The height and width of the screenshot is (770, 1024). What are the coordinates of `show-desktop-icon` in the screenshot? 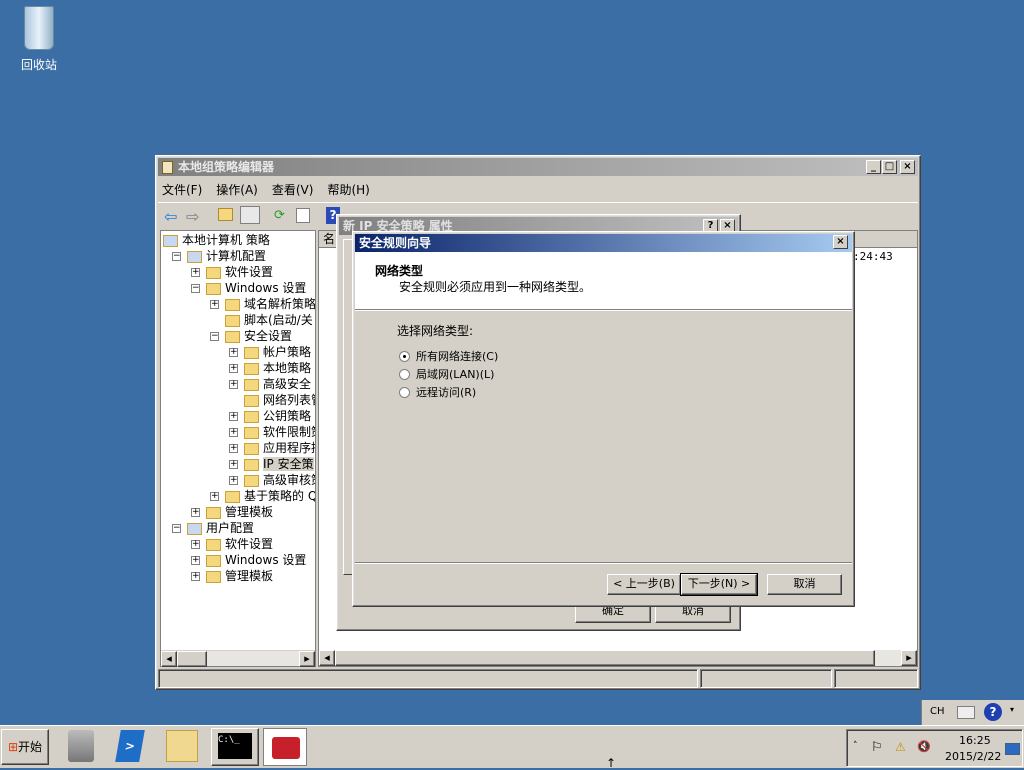 It's located at (1012, 749).